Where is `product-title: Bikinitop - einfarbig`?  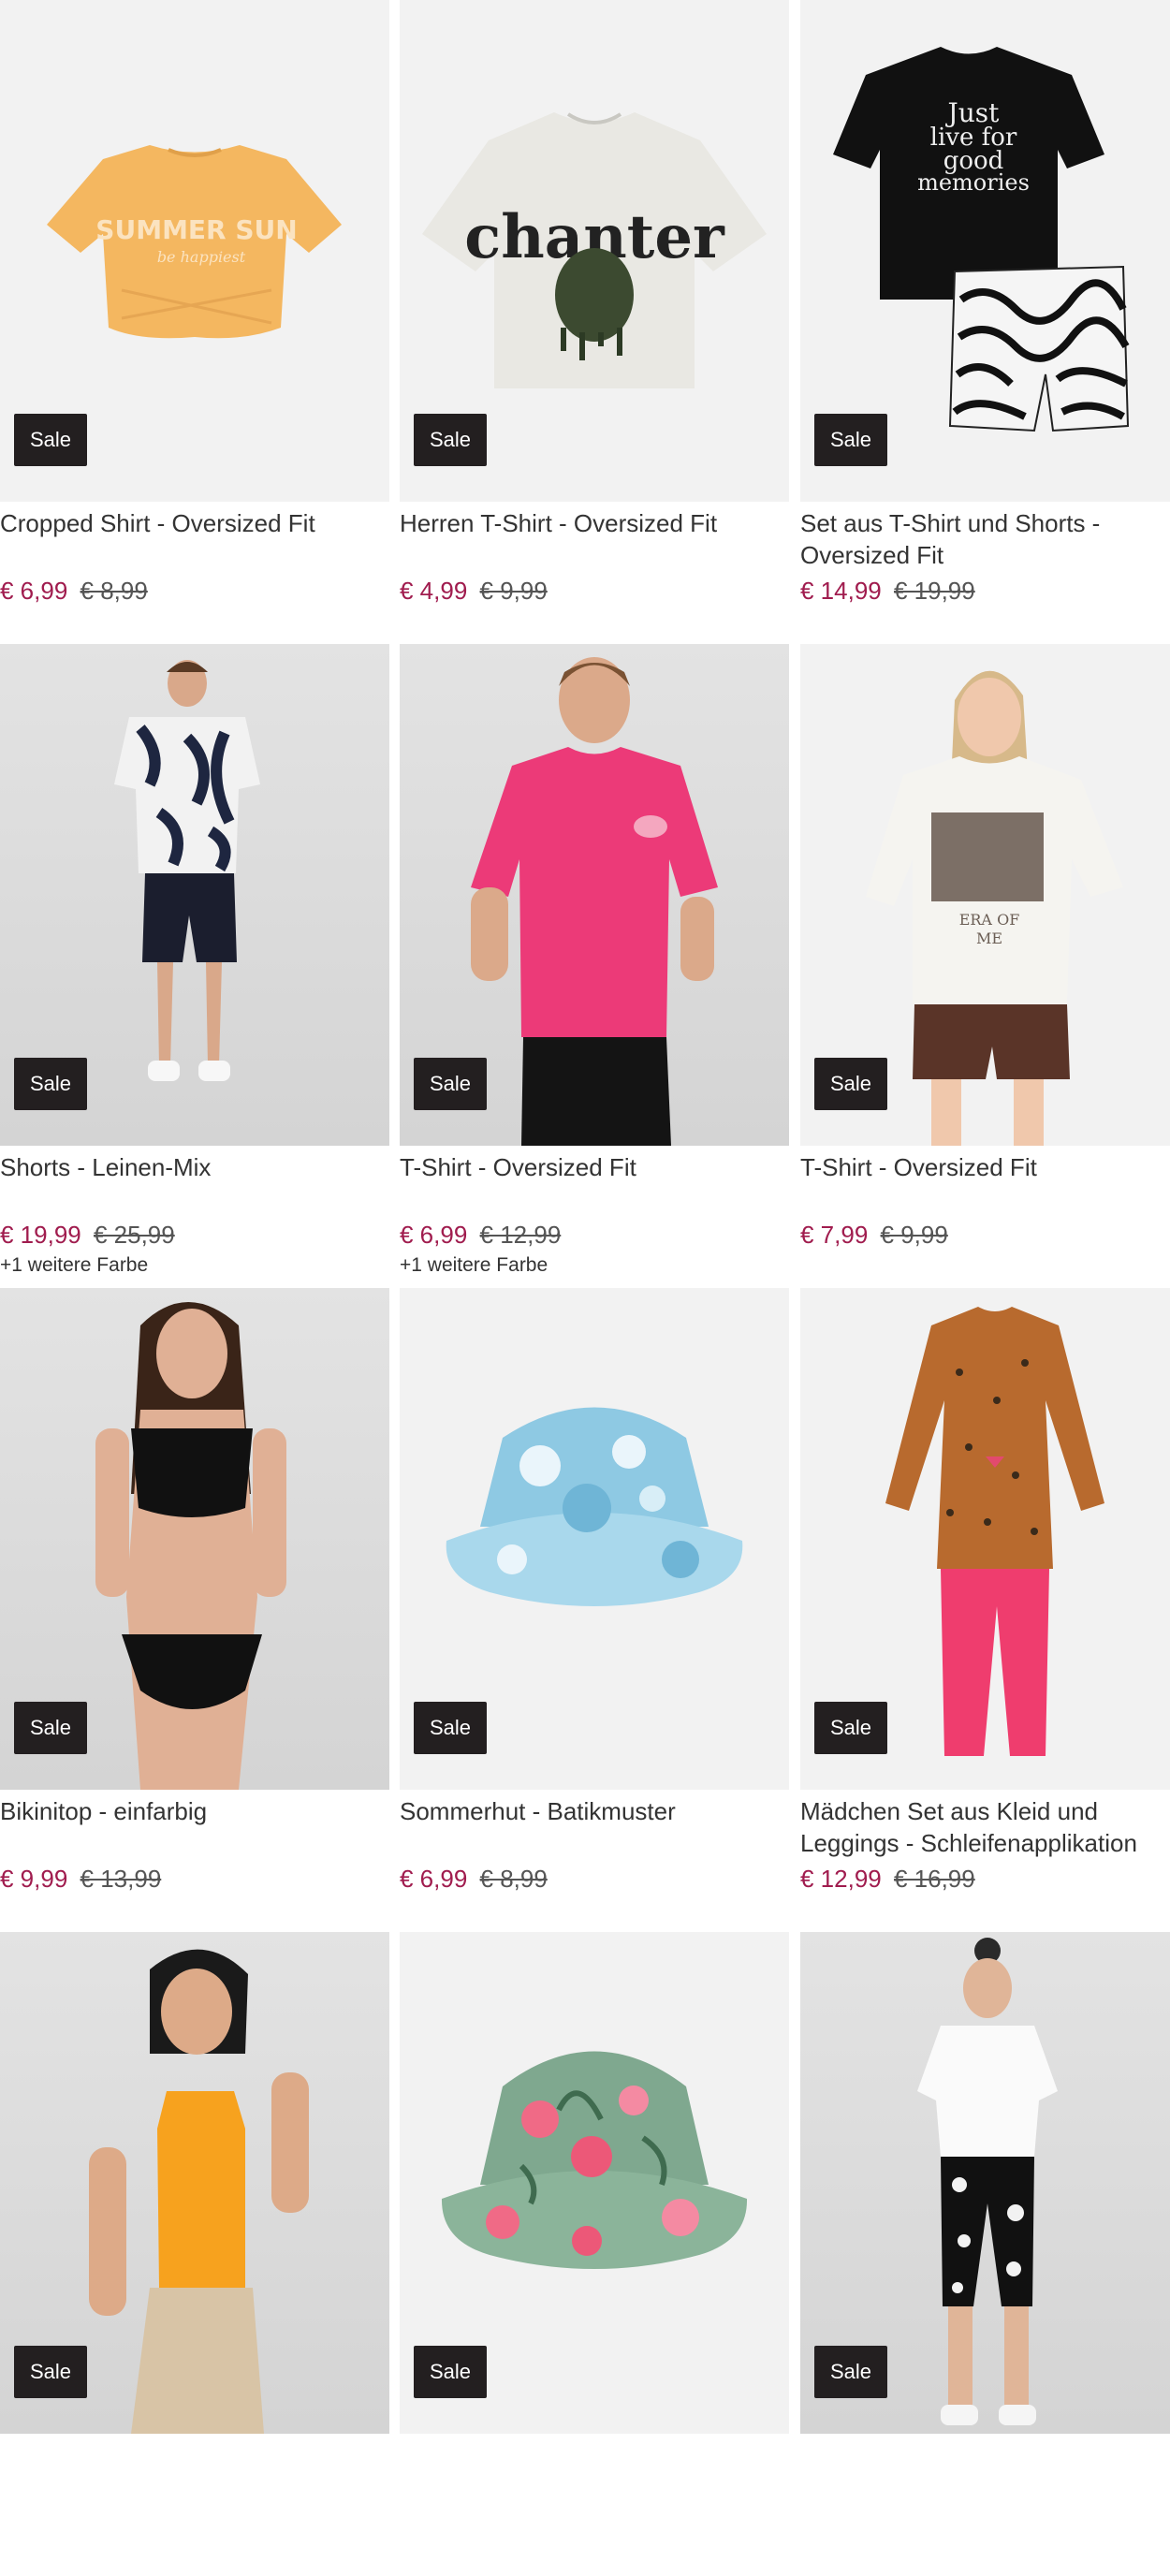 product-title: Bikinitop - einfarbig is located at coordinates (193, 1811).